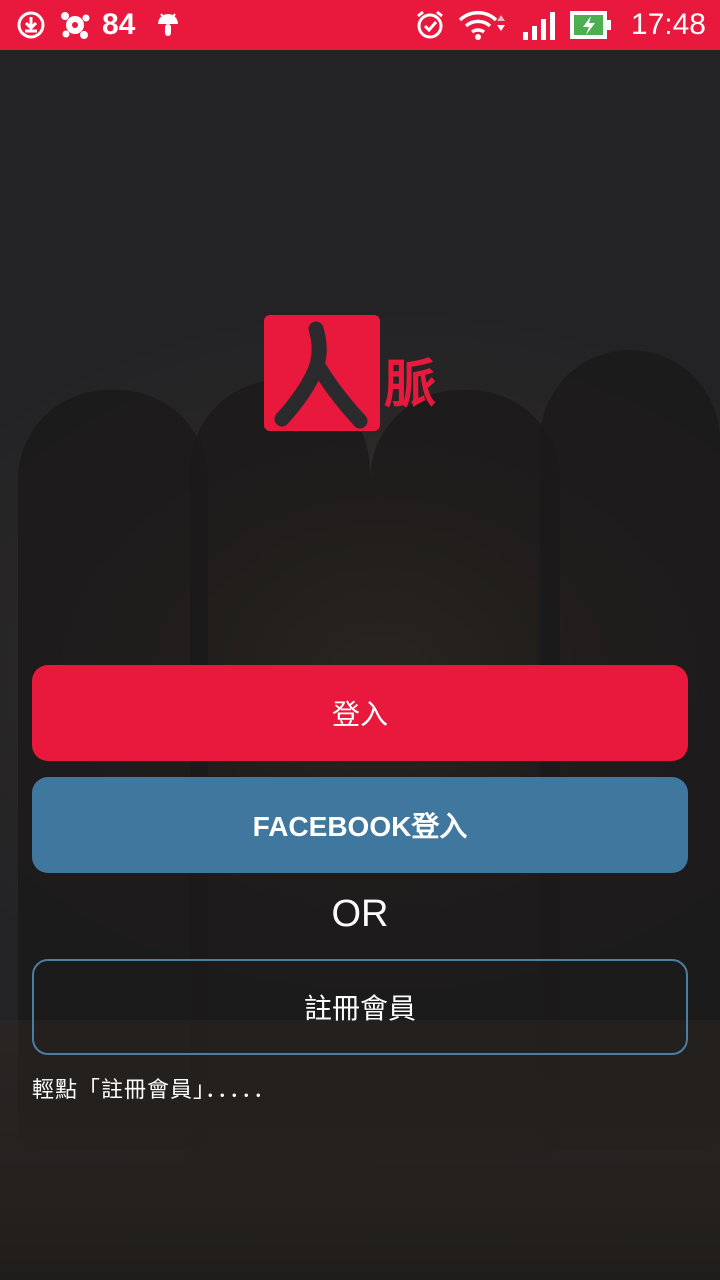  What do you see at coordinates (591, 25) in the screenshot?
I see `battery-charging-icon` at bounding box center [591, 25].